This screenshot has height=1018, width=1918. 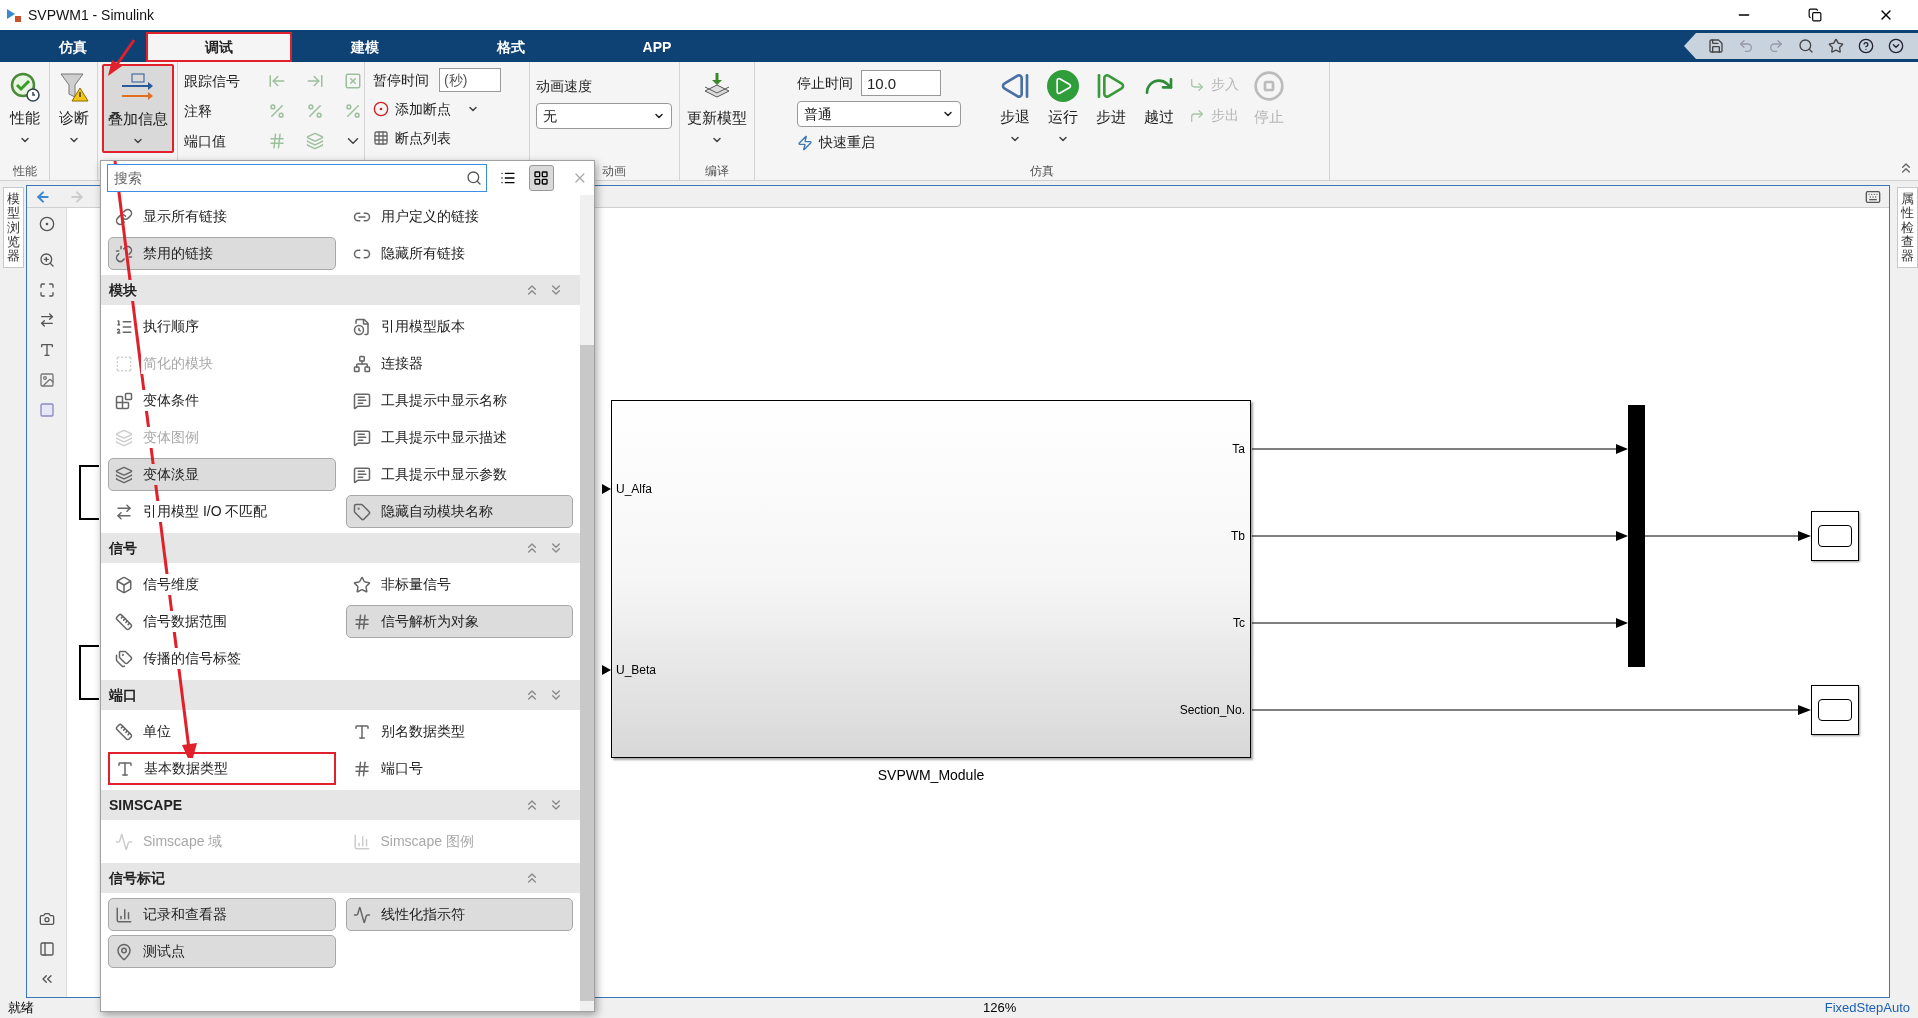 I want to click on options-icon, so click(x=1896, y=46).